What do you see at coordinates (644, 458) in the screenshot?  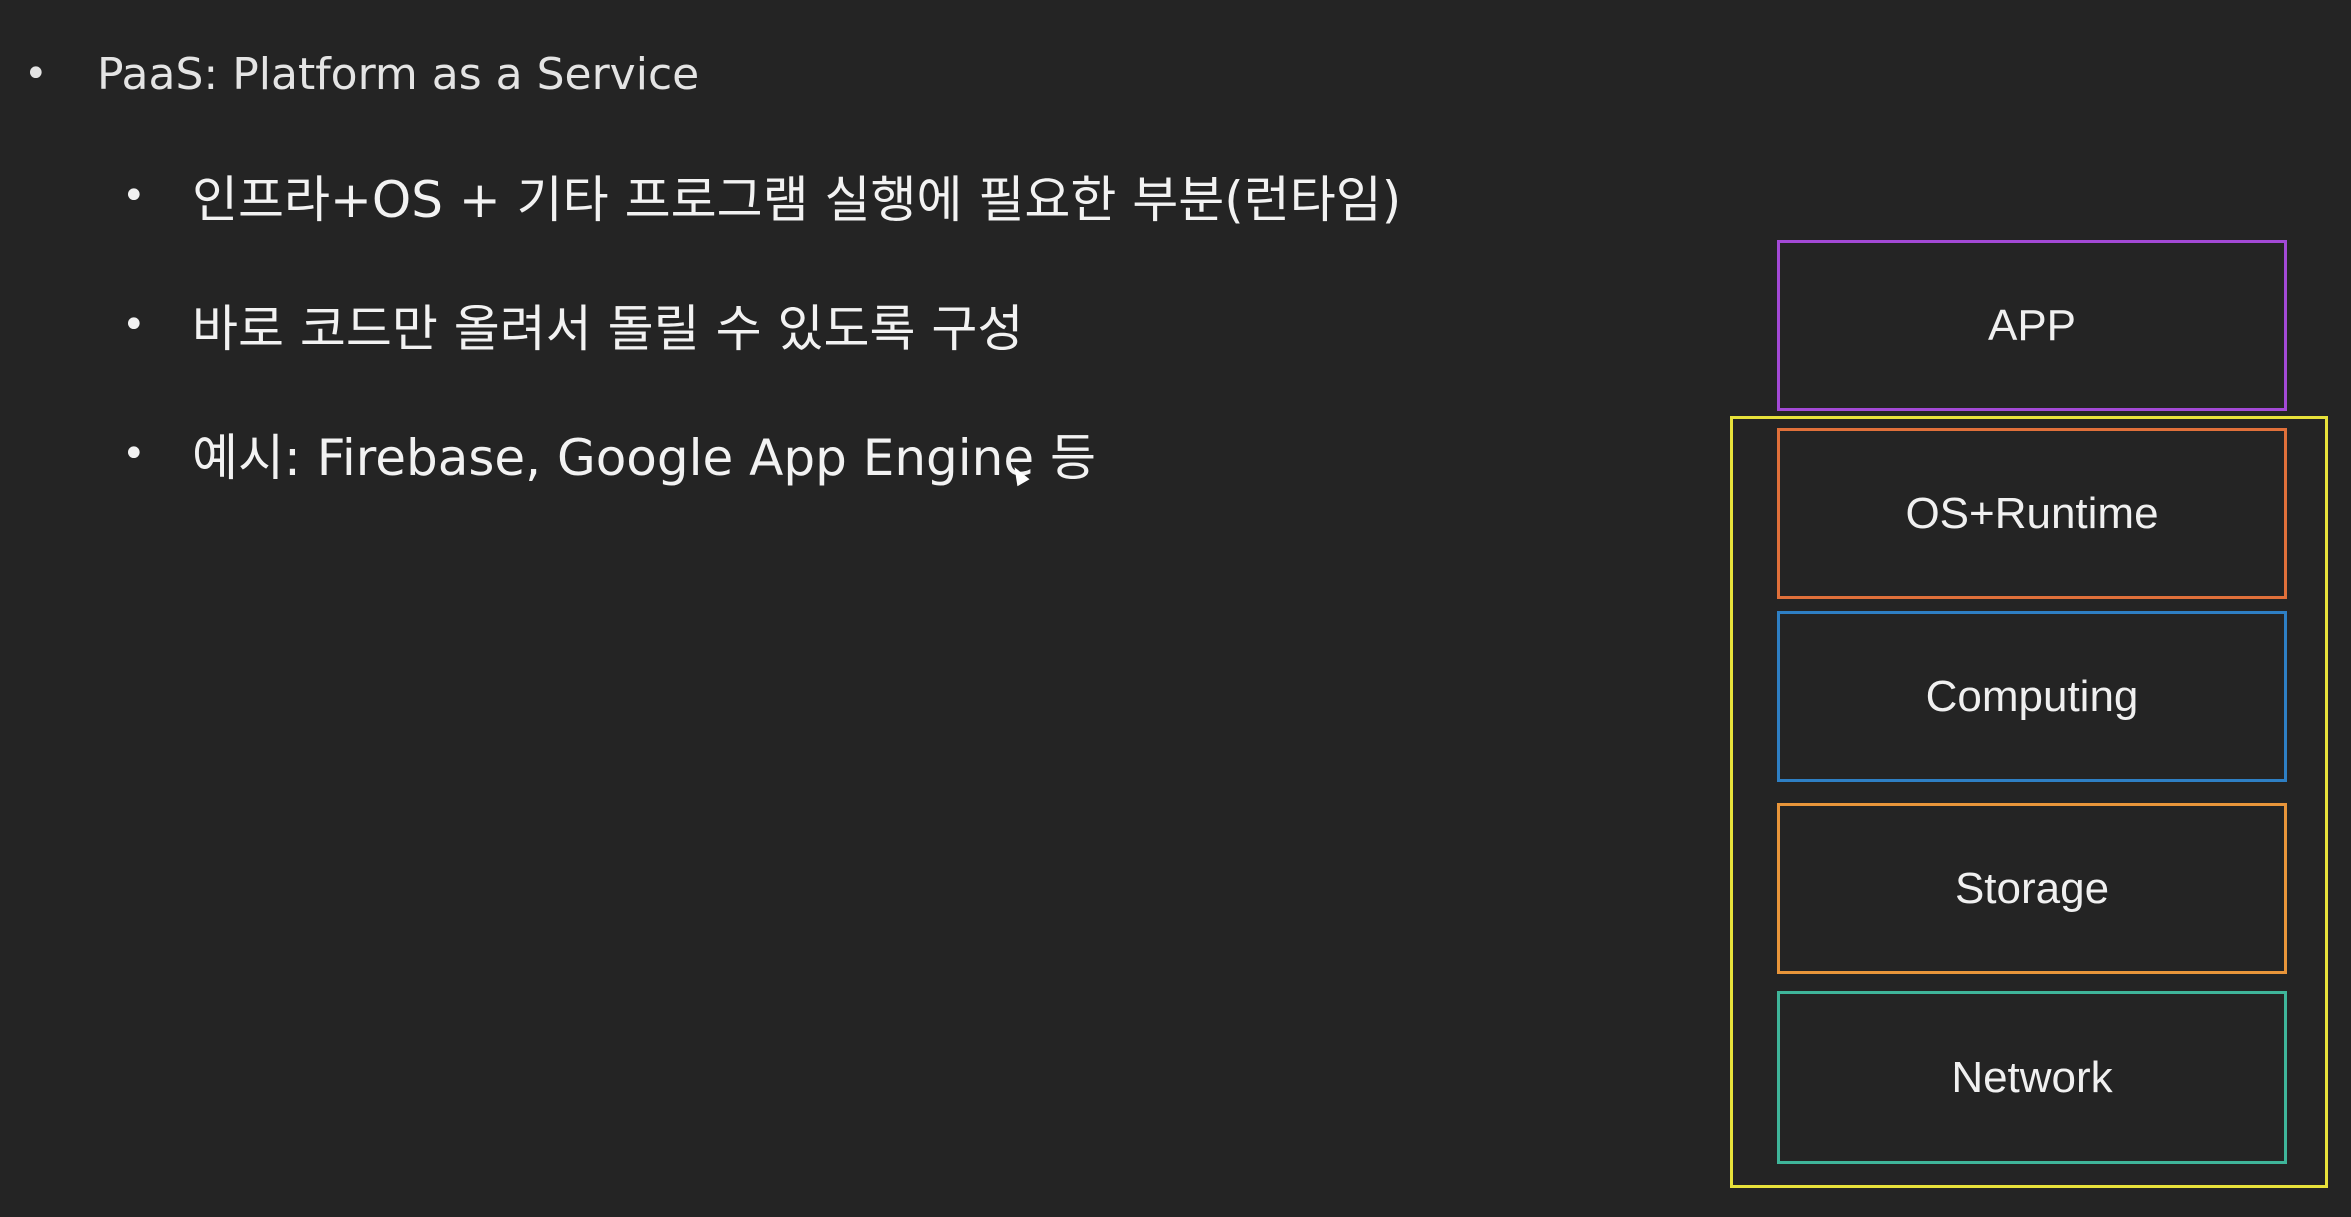 I see `sub-bullet-text: 예시: Firebase, Google App Engine 등` at bounding box center [644, 458].